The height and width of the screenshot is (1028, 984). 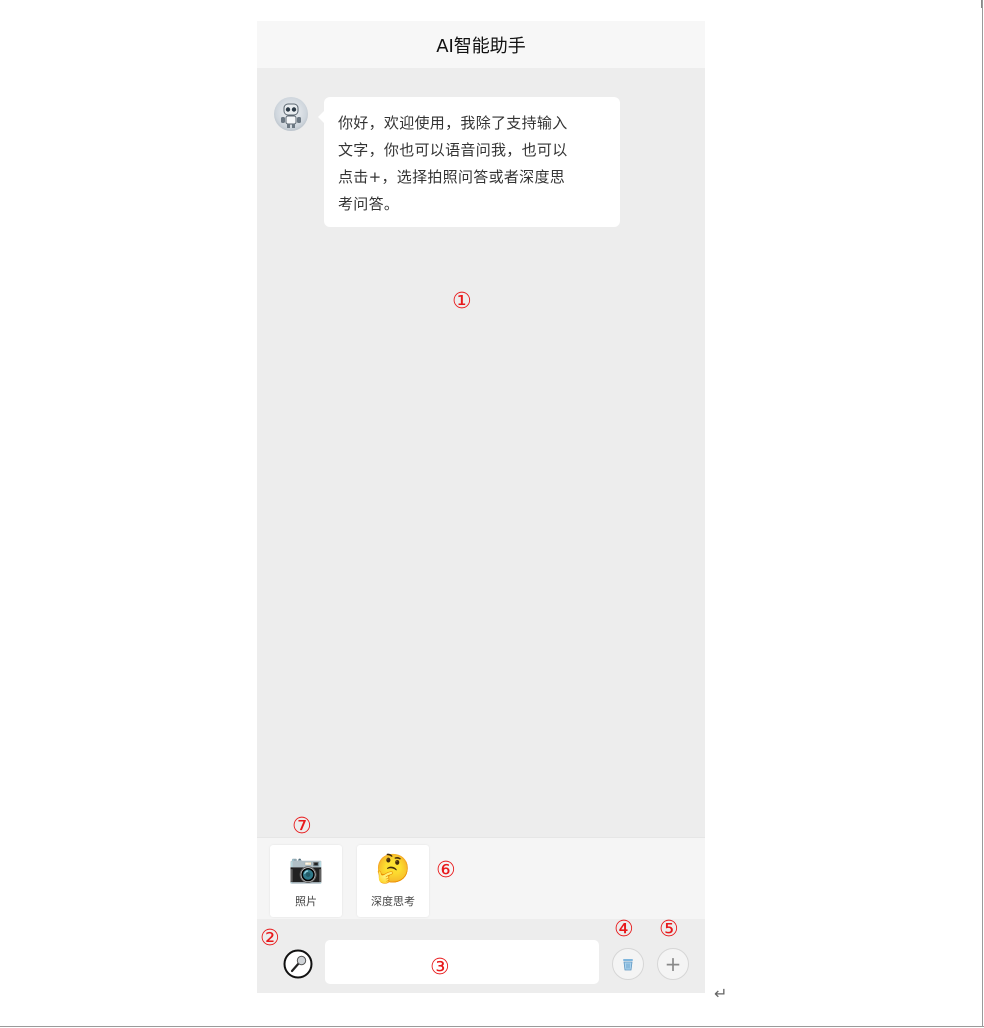 I want to click on paragraph-mark: ↵, so click(x=721, y=993).